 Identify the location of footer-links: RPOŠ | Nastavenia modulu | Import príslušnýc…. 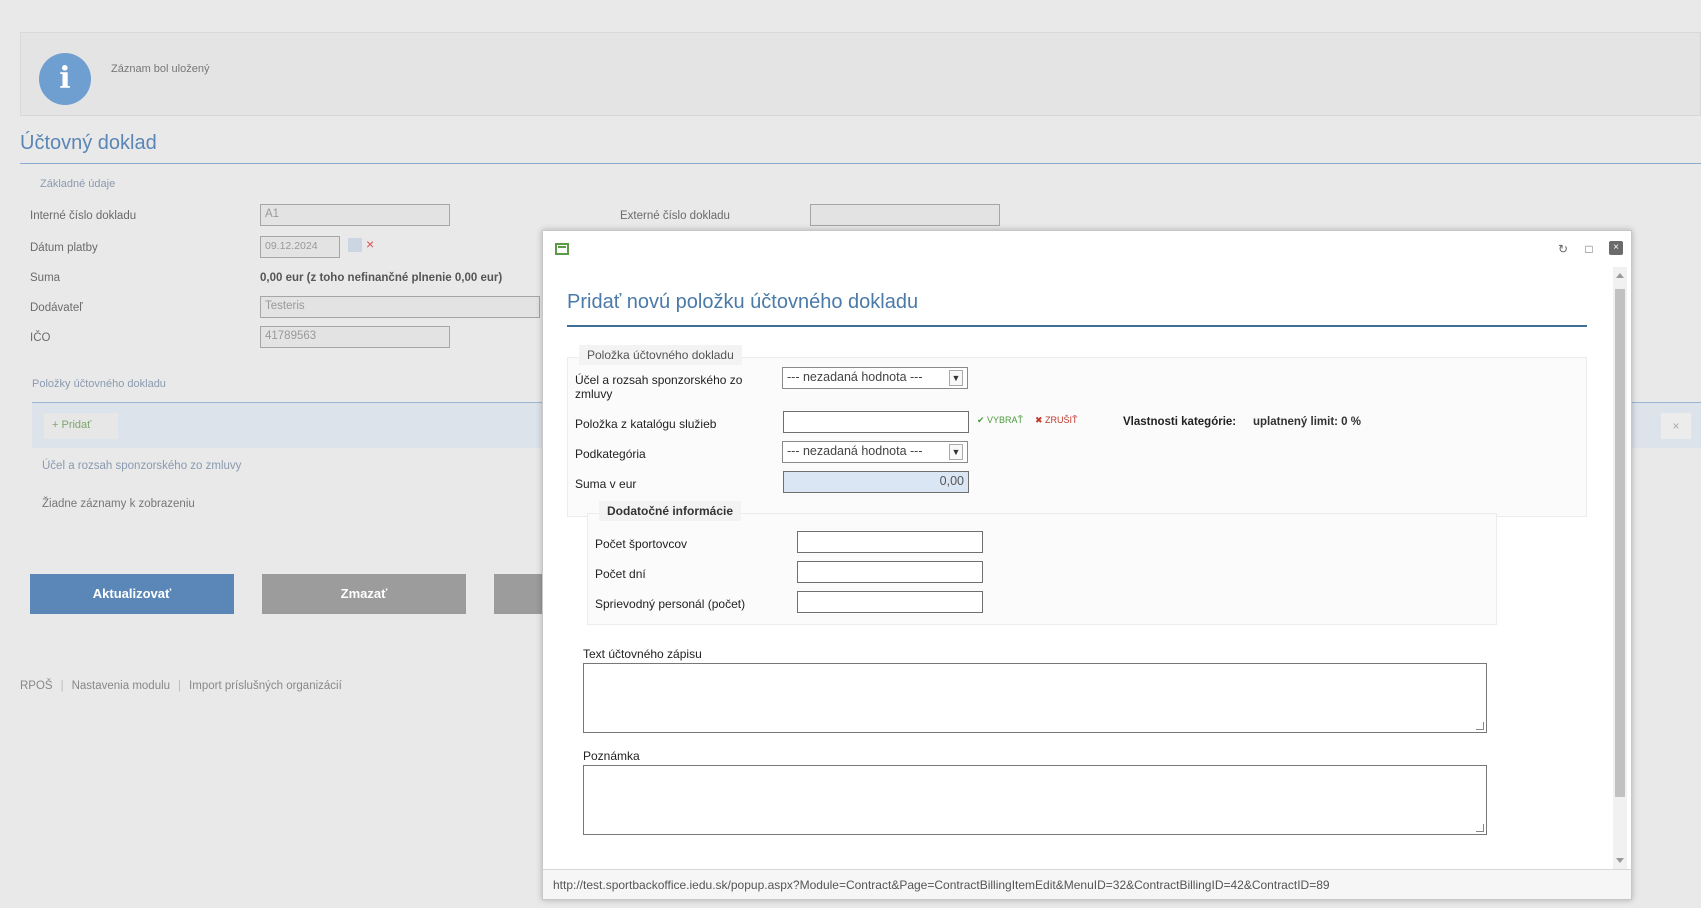
(181, 686).